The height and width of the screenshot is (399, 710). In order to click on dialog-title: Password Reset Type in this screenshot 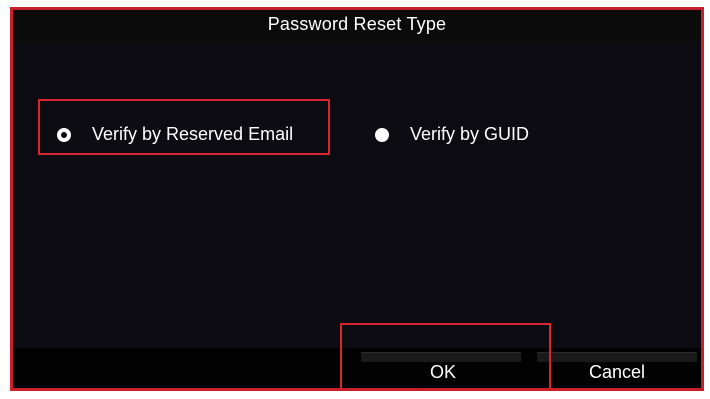, I will do `click(357, 23)`.